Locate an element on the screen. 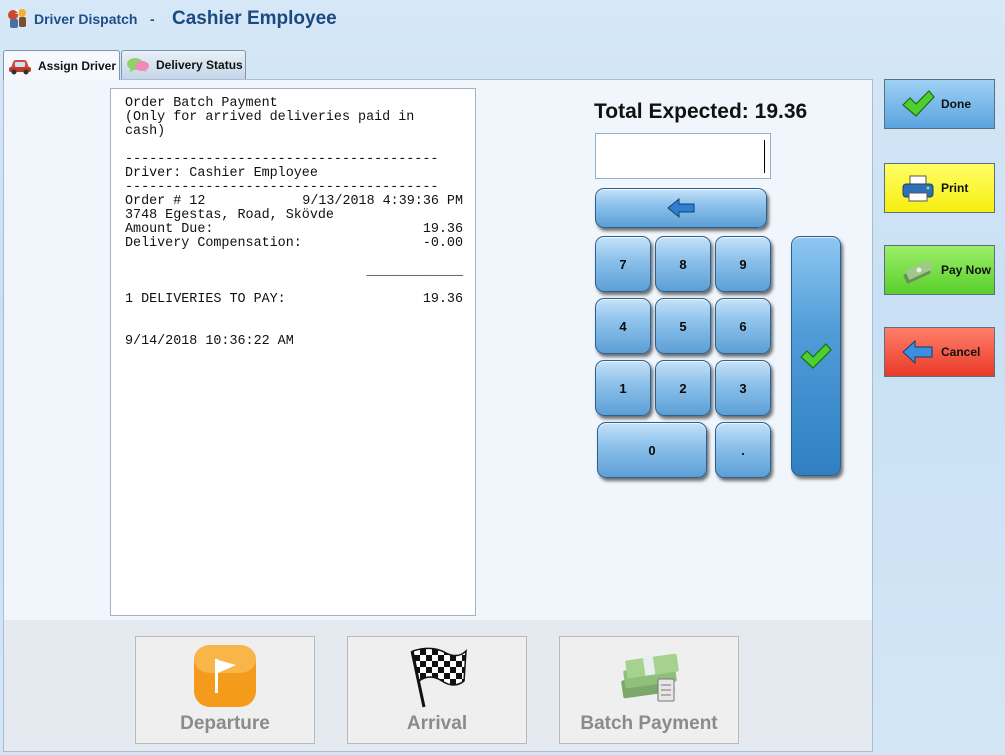 The image size is (1005, 755). tab-assign-driver: Assign Driver is located at coordinates (61, 65).